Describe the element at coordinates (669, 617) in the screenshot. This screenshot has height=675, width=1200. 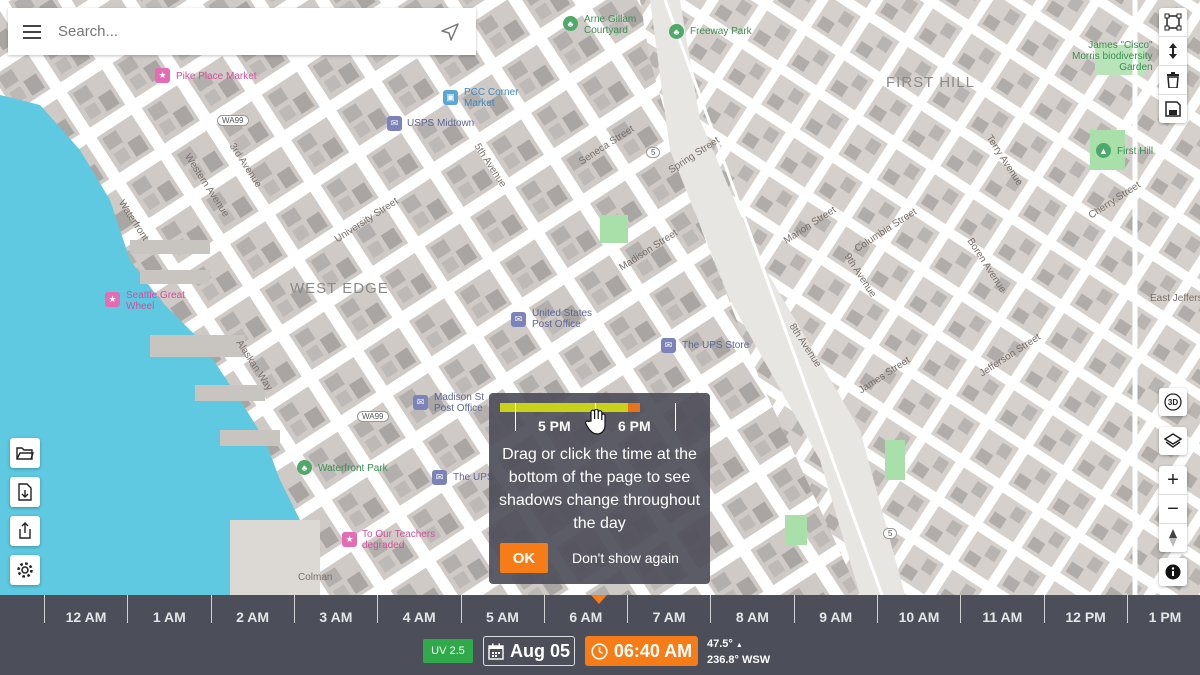
I see `hour-label: 7 AM` at that location.